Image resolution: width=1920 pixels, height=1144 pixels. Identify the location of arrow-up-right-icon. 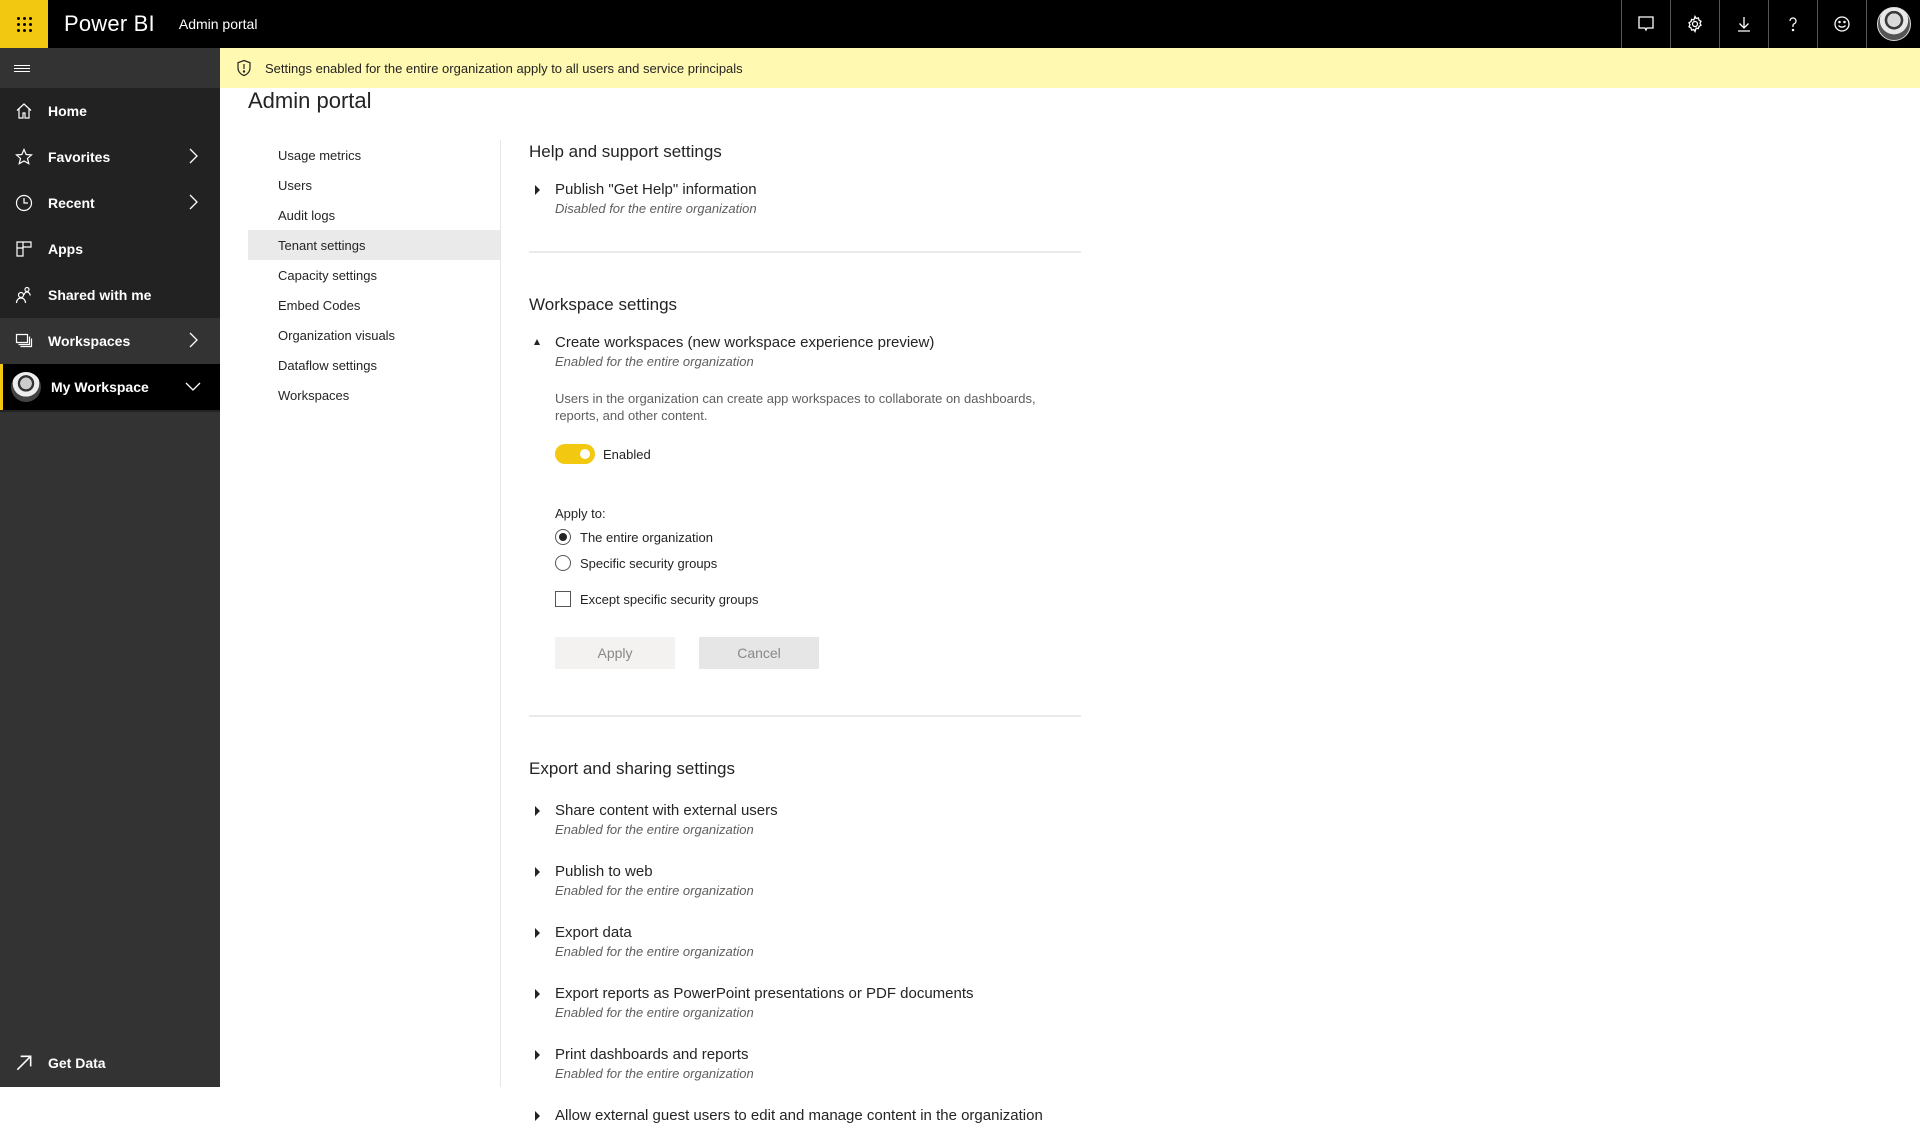
(24, 1063).